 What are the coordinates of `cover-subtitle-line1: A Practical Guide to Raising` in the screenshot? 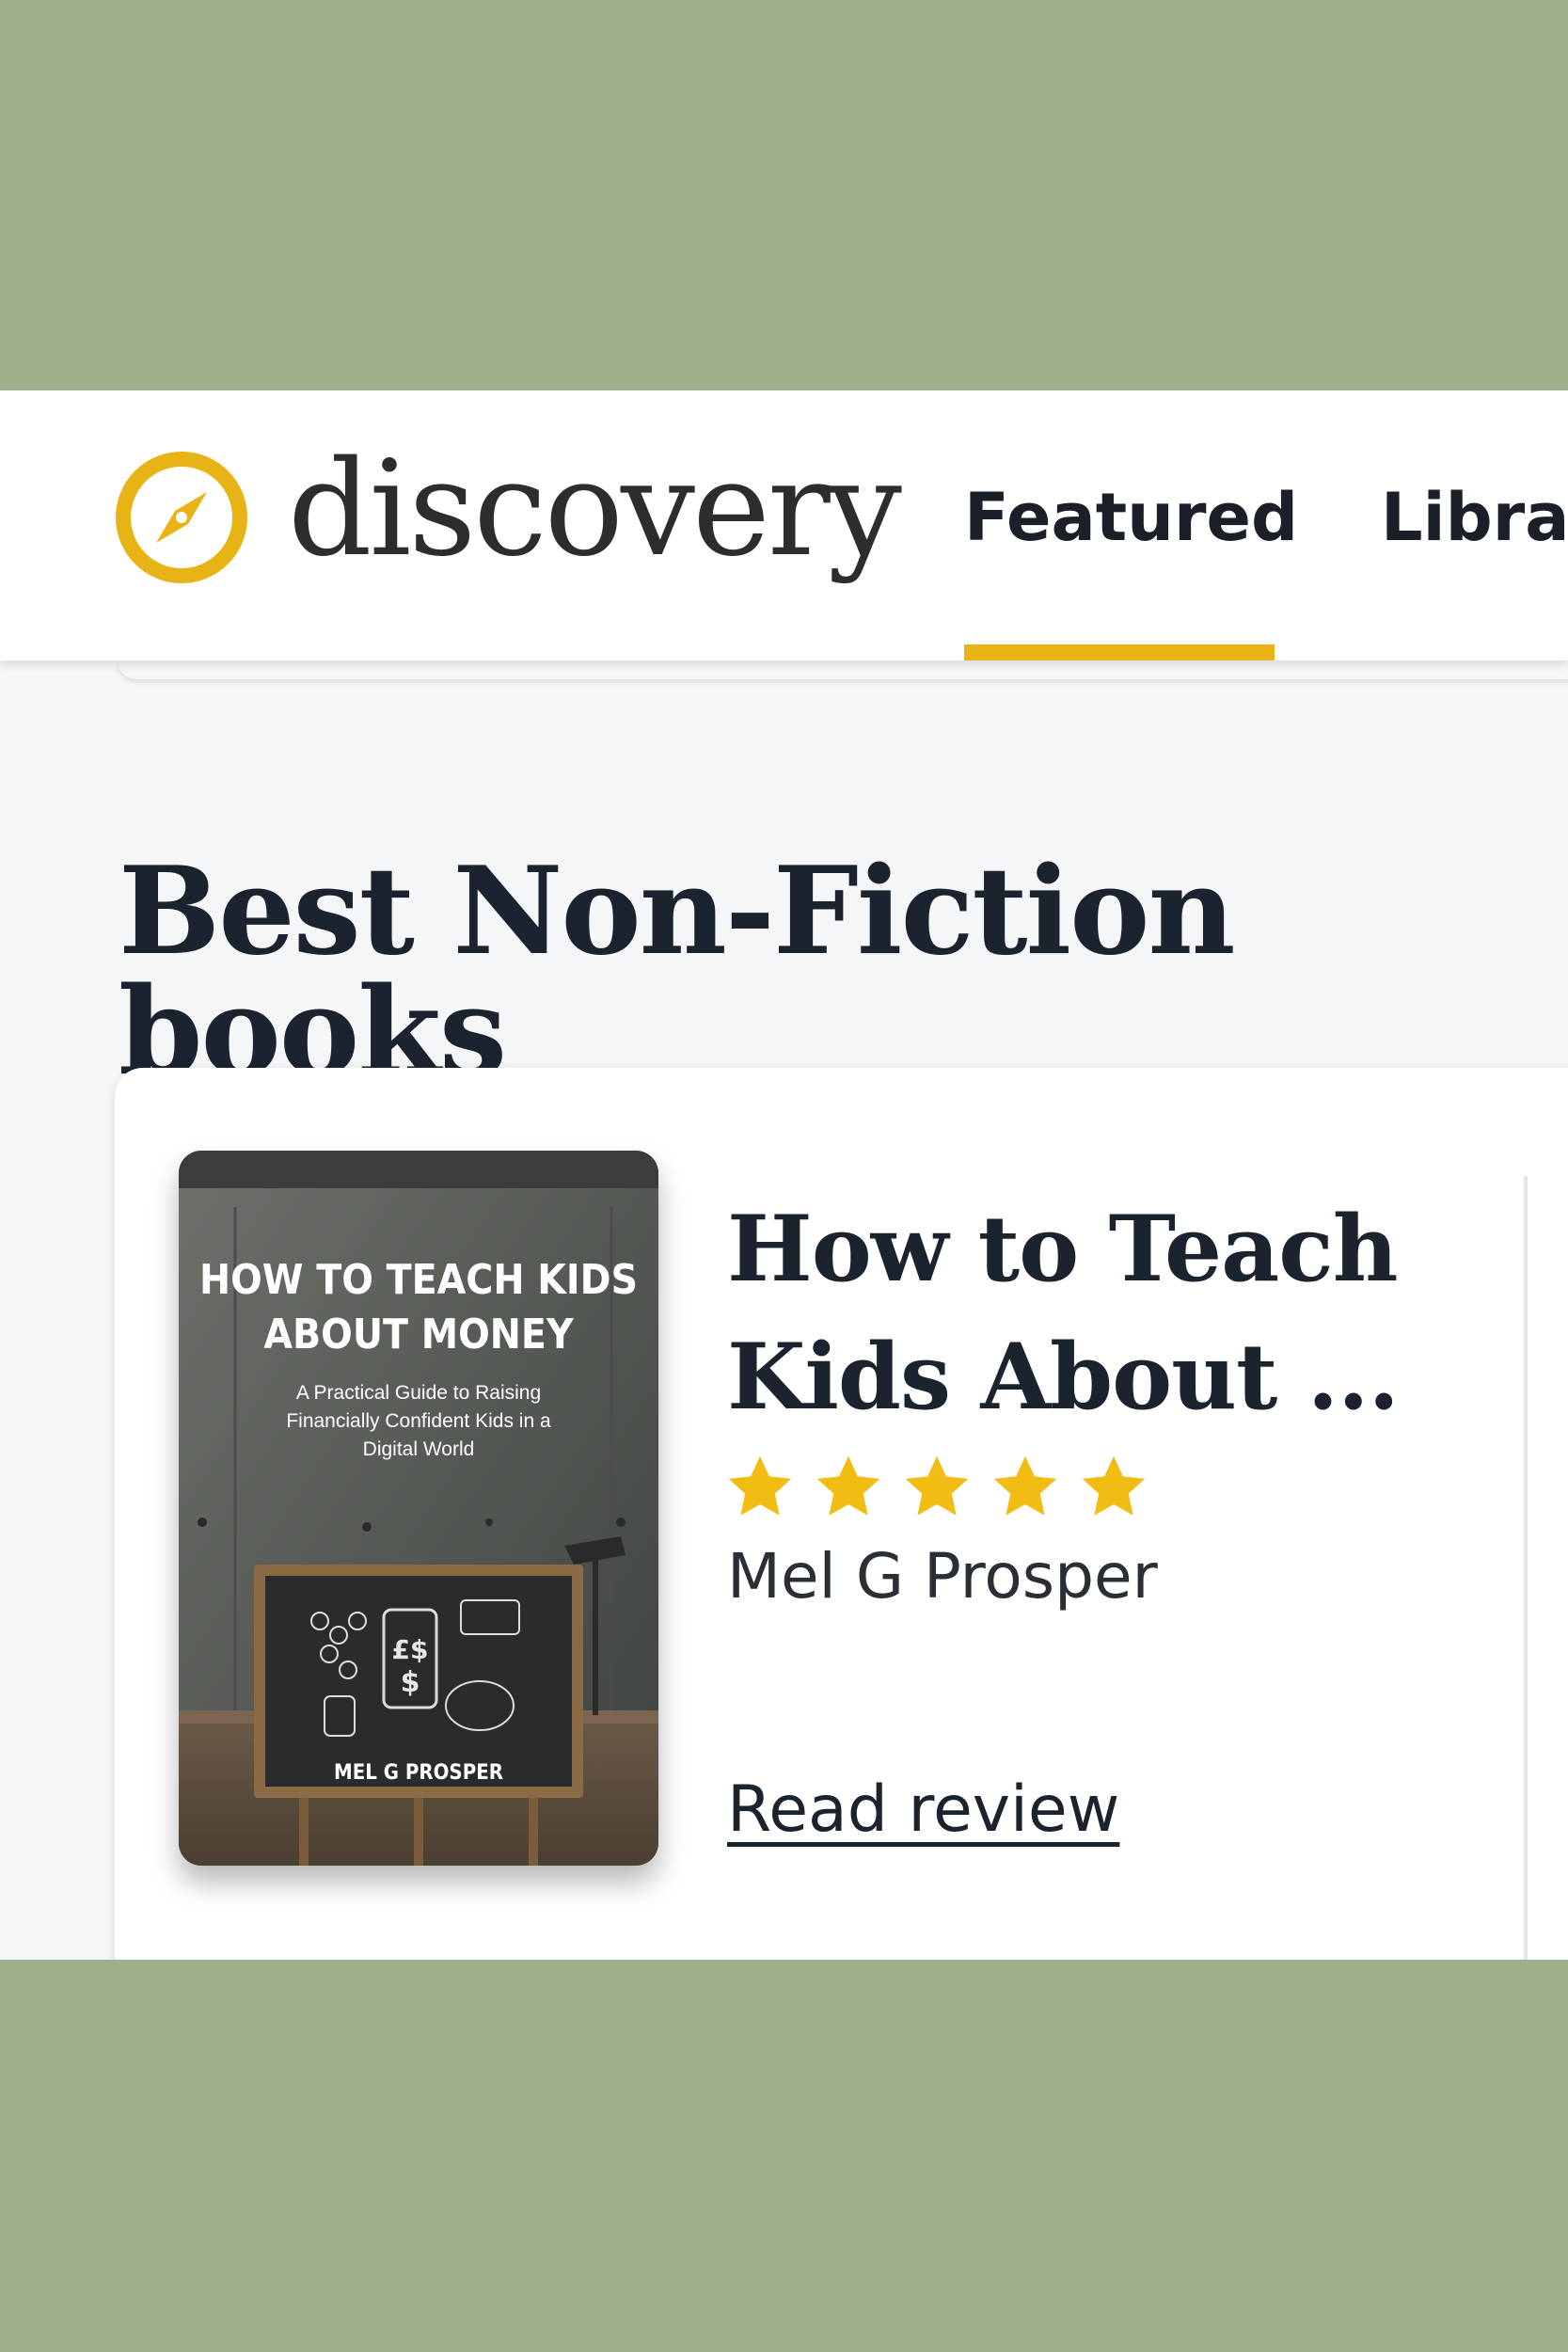 It's located at (418, 1393).